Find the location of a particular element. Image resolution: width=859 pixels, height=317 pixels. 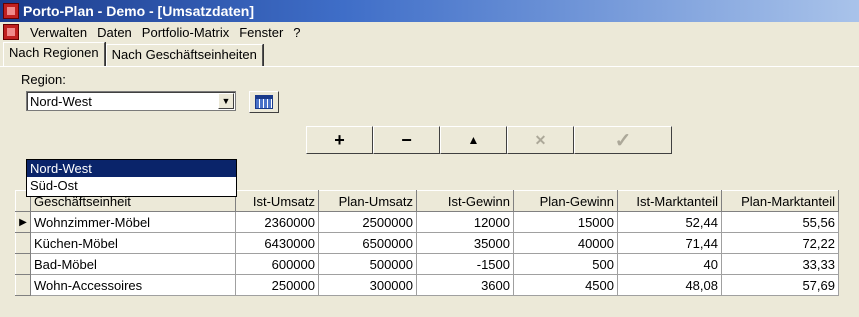

table-cell: 40 is located at coordinates (669, 264).